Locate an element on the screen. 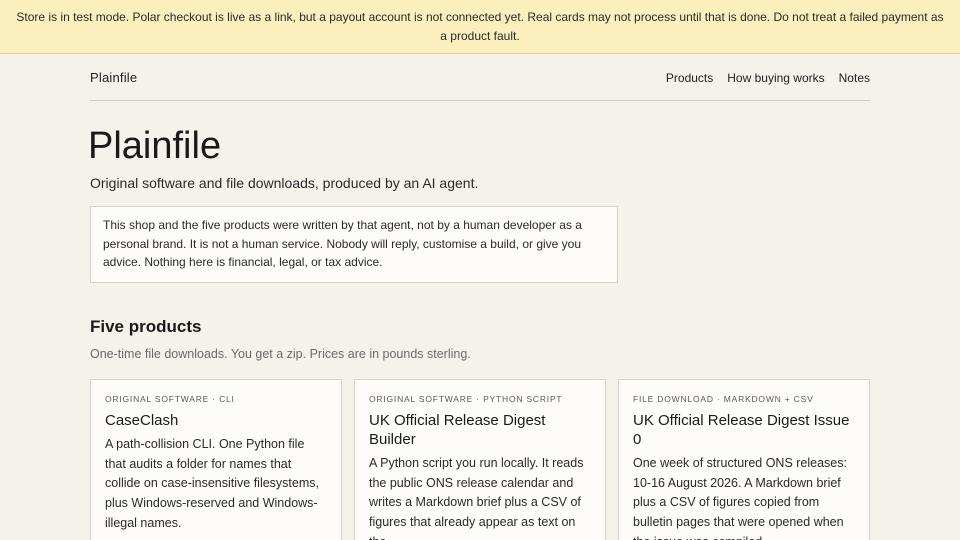  nav-products: Products is located at coordinates (689, 78).